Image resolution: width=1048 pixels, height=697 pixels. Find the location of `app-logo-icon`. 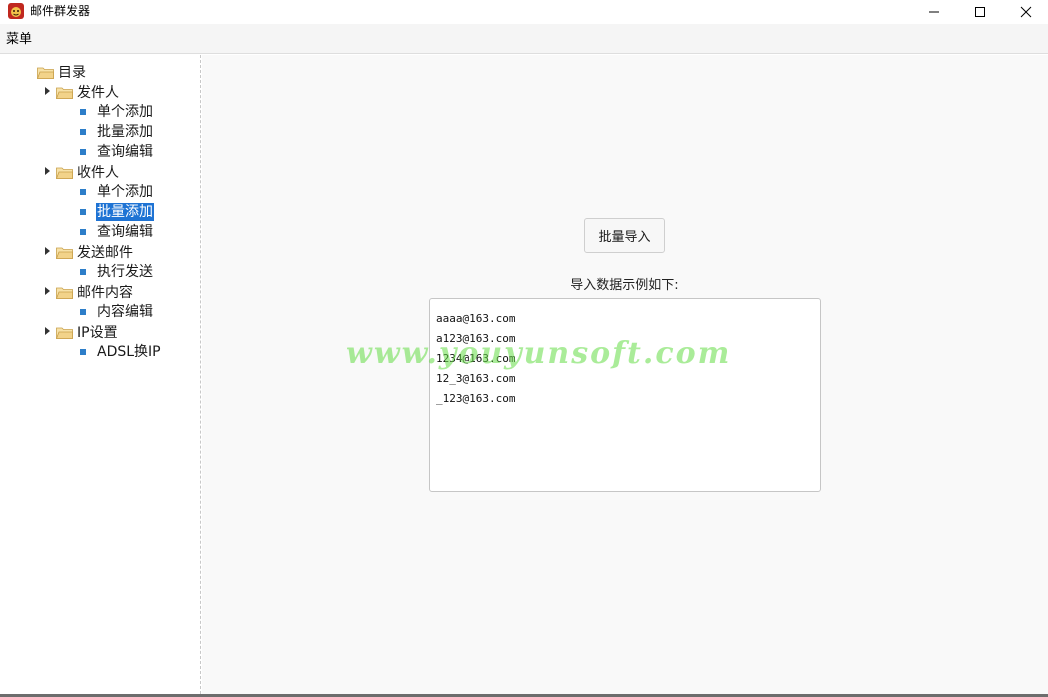

app-logo-icon is located at coordinates (16, 11).